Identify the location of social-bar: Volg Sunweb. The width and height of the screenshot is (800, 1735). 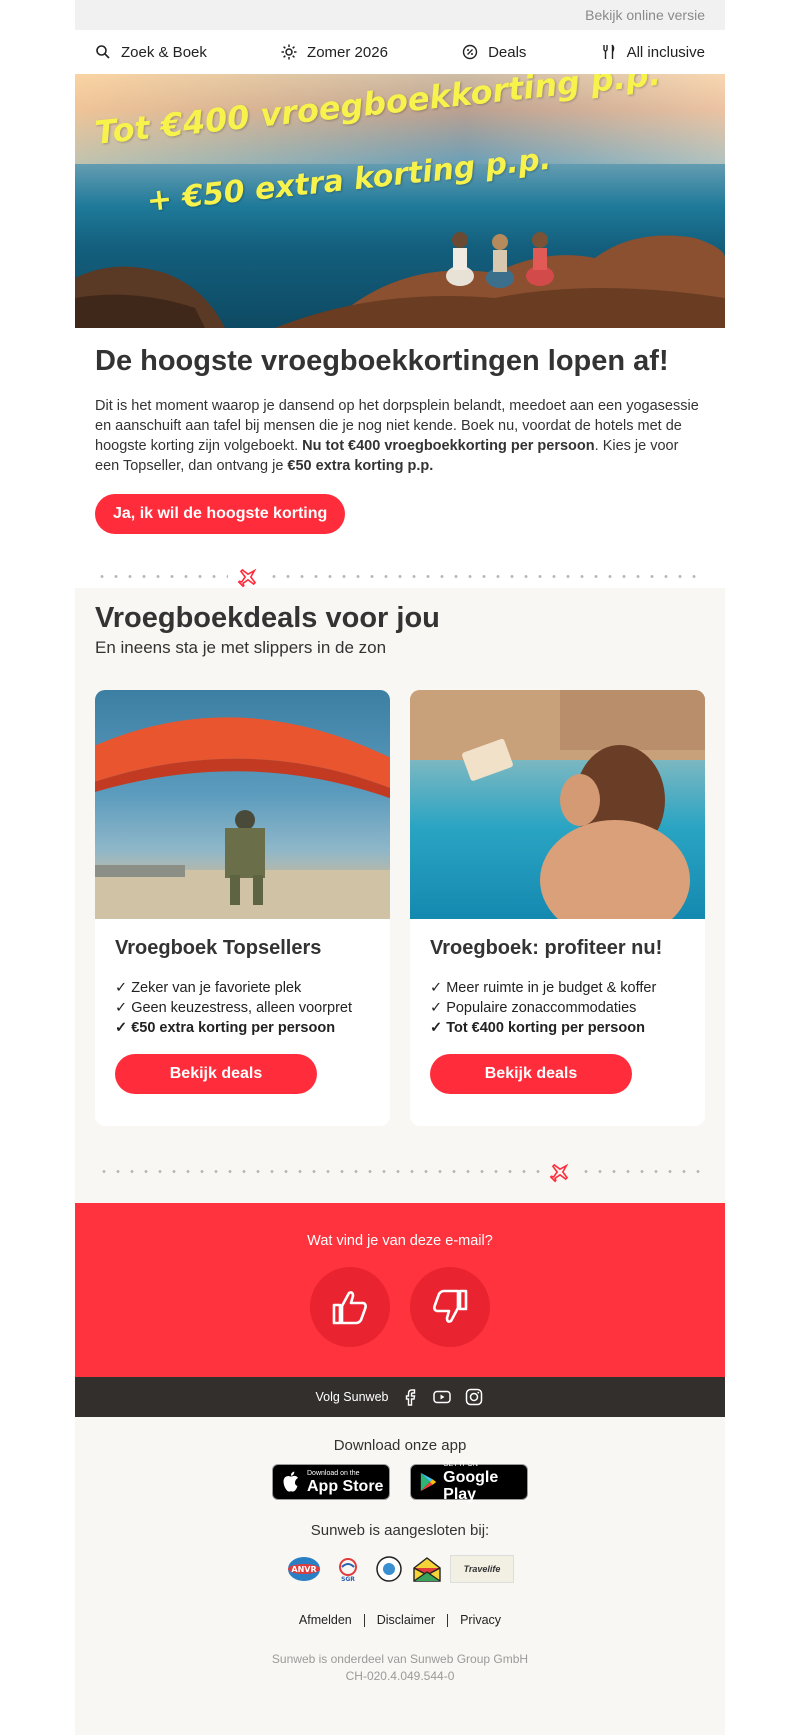
(400, 1397).